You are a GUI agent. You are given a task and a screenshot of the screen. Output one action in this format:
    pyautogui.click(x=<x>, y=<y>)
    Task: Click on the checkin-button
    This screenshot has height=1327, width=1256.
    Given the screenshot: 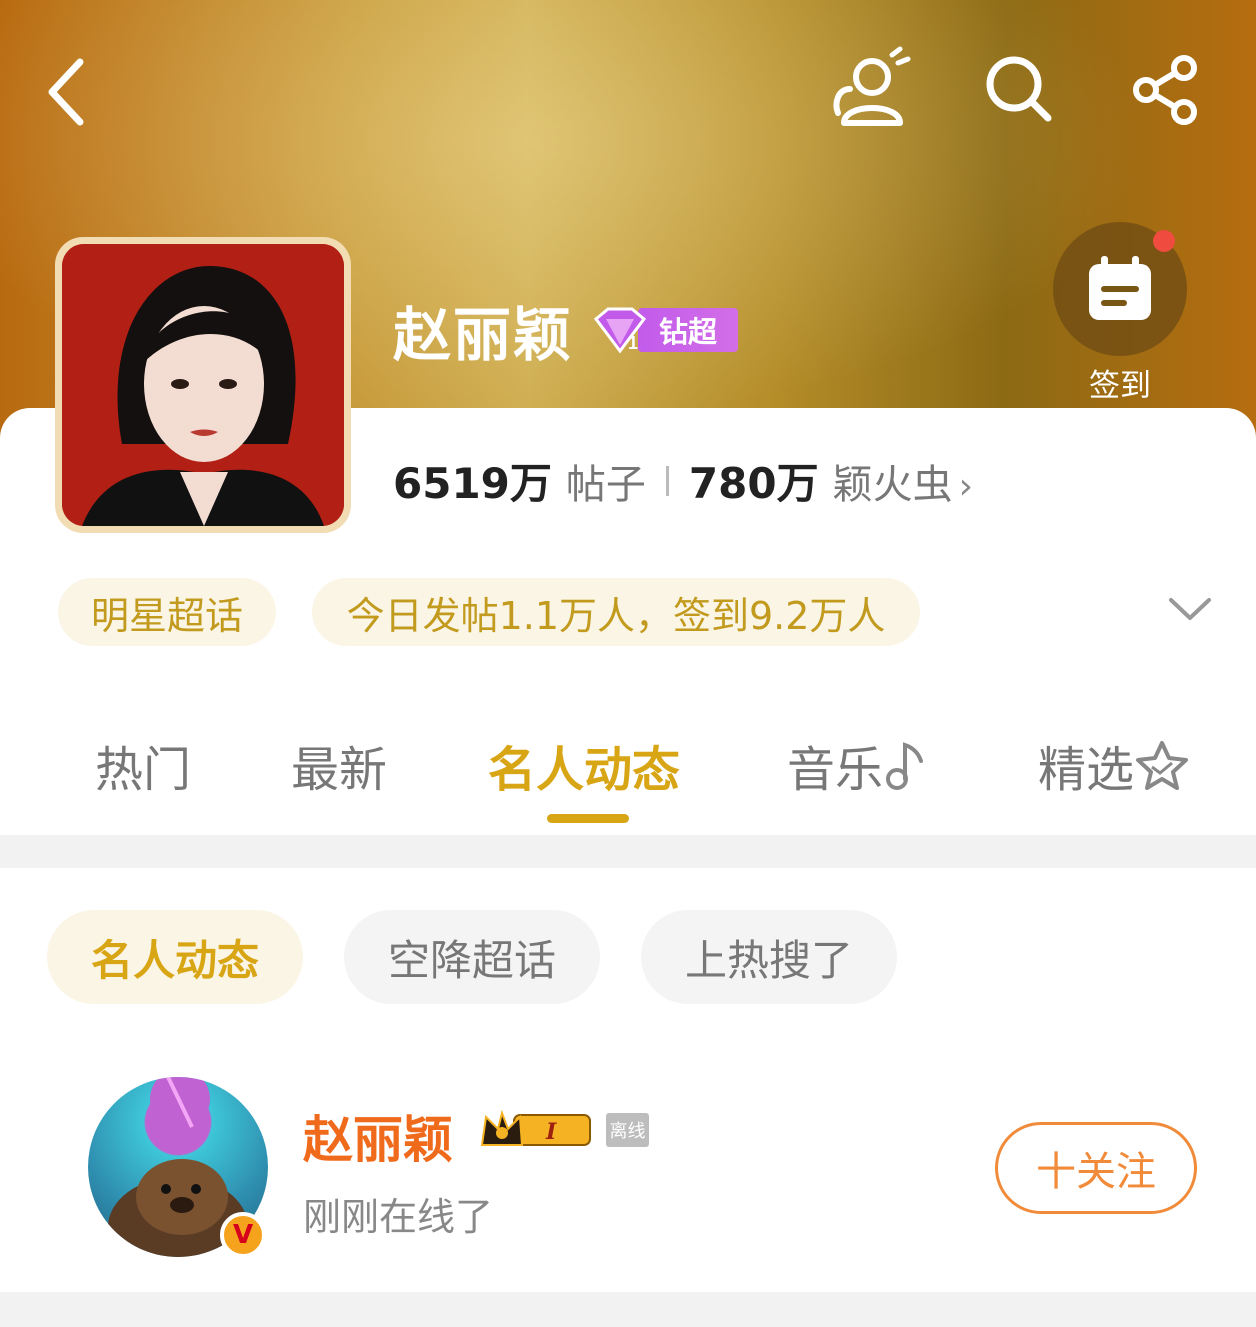 What is the action you would take?
    pyautogui.click(x=1120, y=289)
    